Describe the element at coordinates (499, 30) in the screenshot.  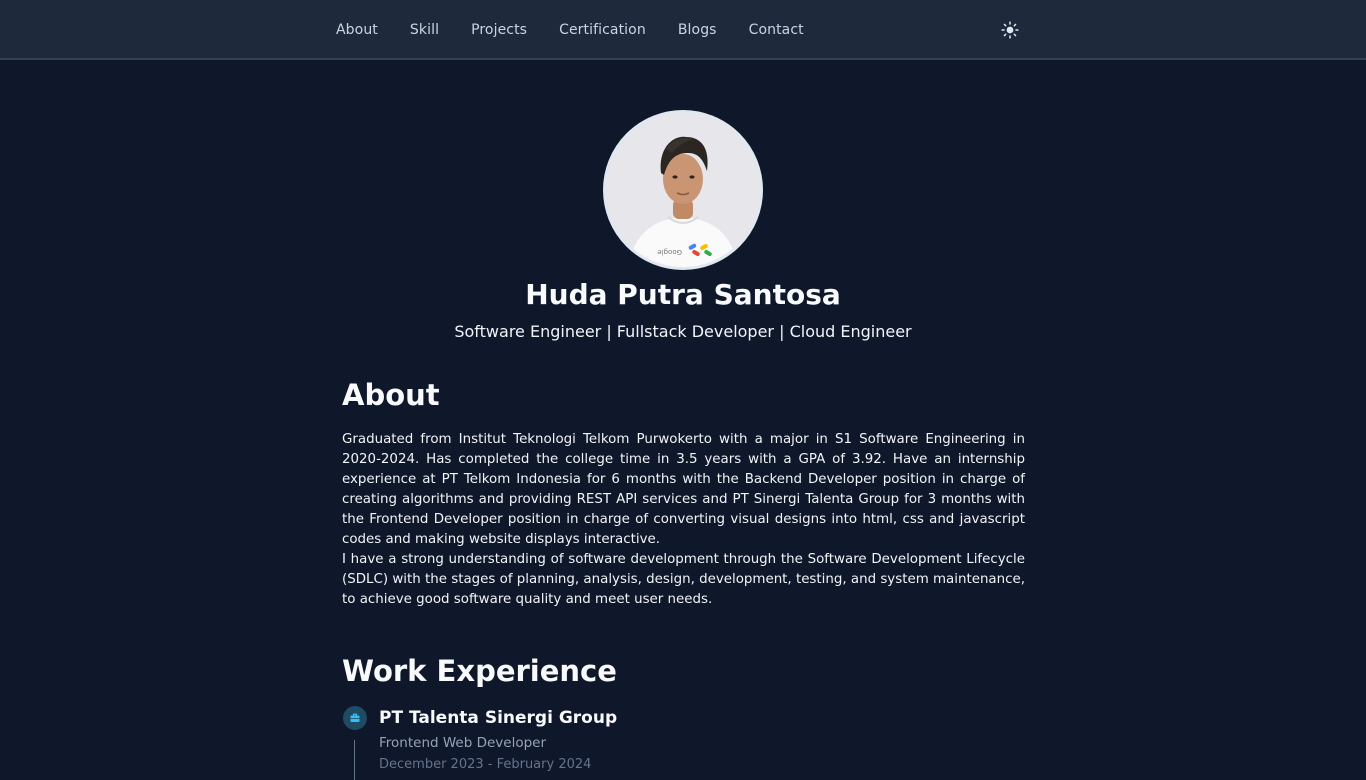
I see `nav-link-projects: Projects` at that location.